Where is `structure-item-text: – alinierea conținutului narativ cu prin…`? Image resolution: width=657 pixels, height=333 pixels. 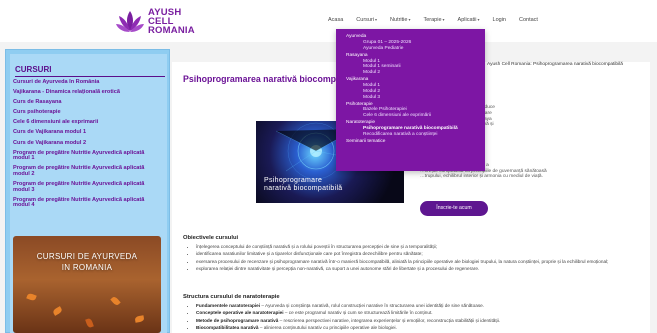
structure-item-text: – alinierea conținutului narativ cu prin… is located at coordinates (327, 328).